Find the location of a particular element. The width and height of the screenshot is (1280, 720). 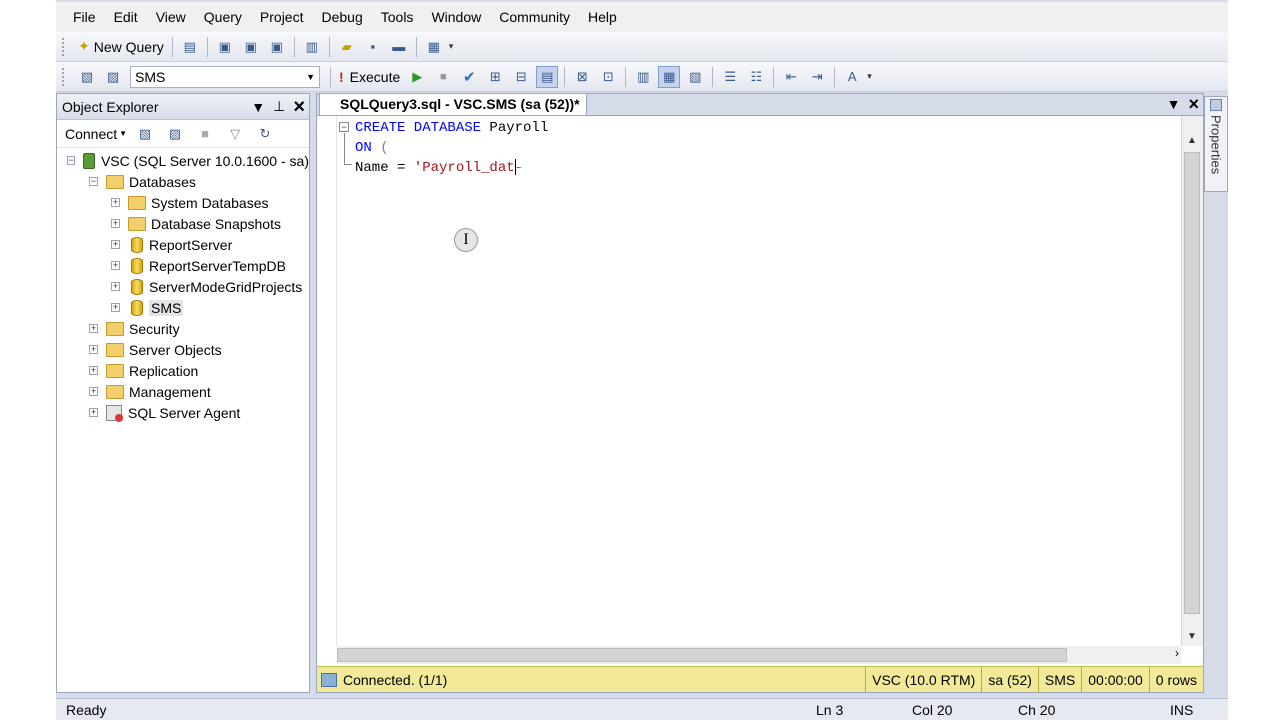

menu-help: Help is located at coordinates (602, 17).